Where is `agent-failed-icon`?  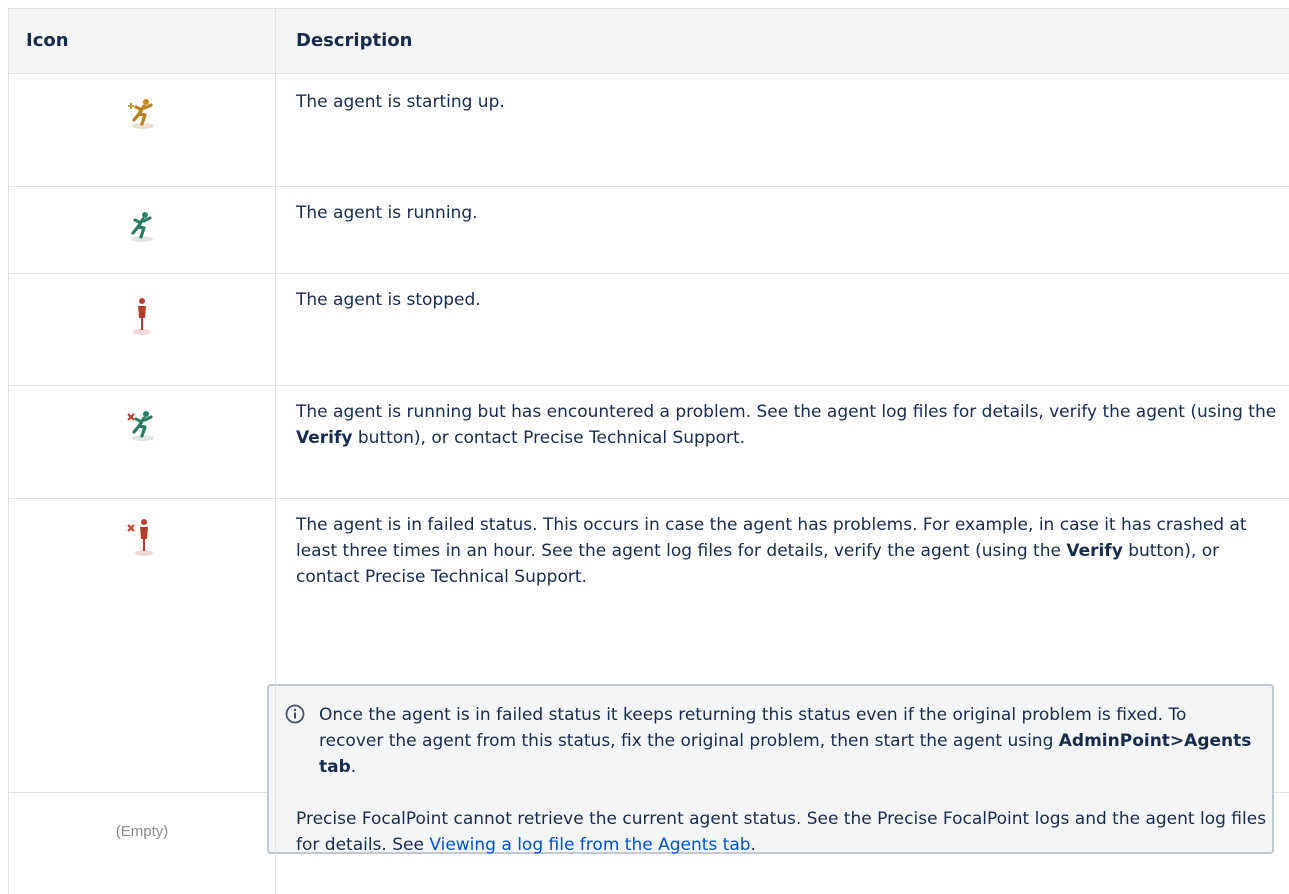 agent-failed-icon is located at coordinates (142, 537).